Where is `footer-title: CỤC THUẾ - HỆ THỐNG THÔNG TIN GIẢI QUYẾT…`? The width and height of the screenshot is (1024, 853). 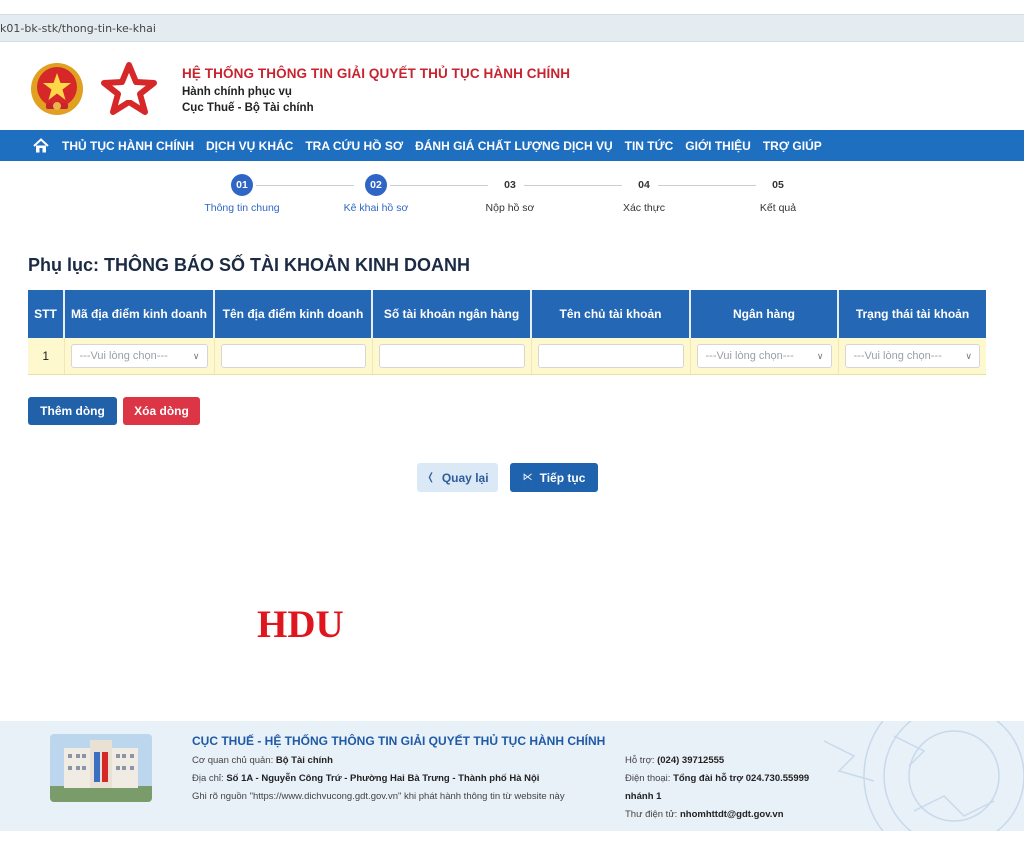
footer-title: CỤC THUẾ - HỆ THỐNG THÔNG TIN GIẢI QUYẾT… is located at coordinates (399, 741).